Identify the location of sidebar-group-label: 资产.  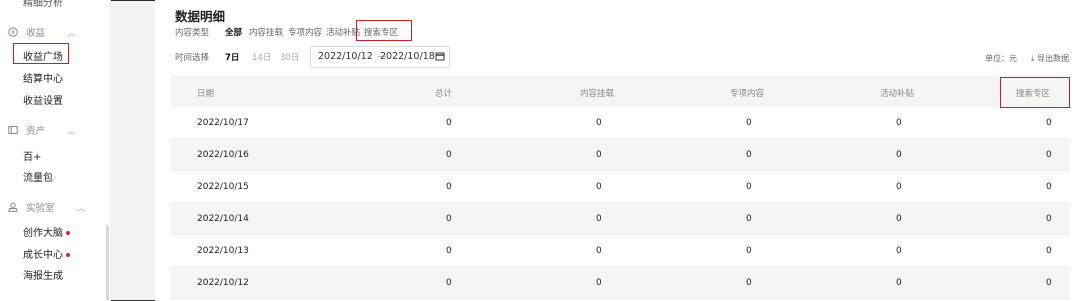
(36, 131).